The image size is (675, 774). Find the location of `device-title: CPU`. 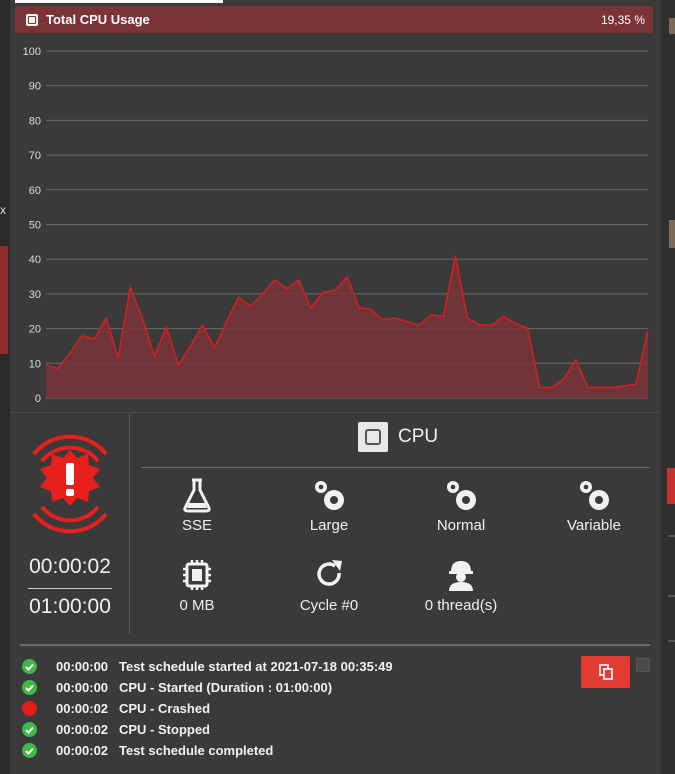

device-title: CPU is located at coordinates (398, 437).